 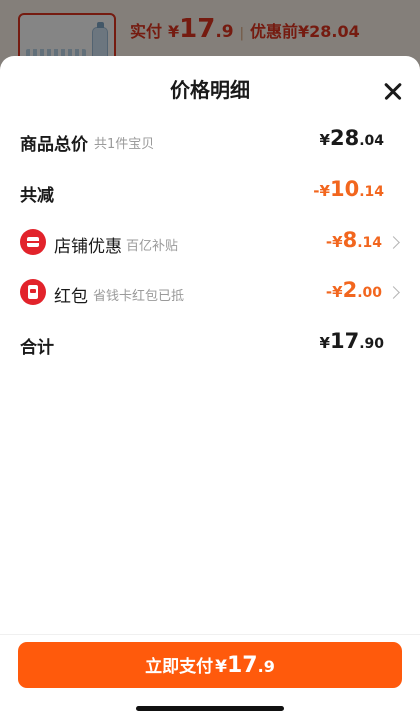 What do you see at coordinates (334, 242) in the screenshot?
I see `shop-discount-prefix: -¥` at bounding box center [334, 242].